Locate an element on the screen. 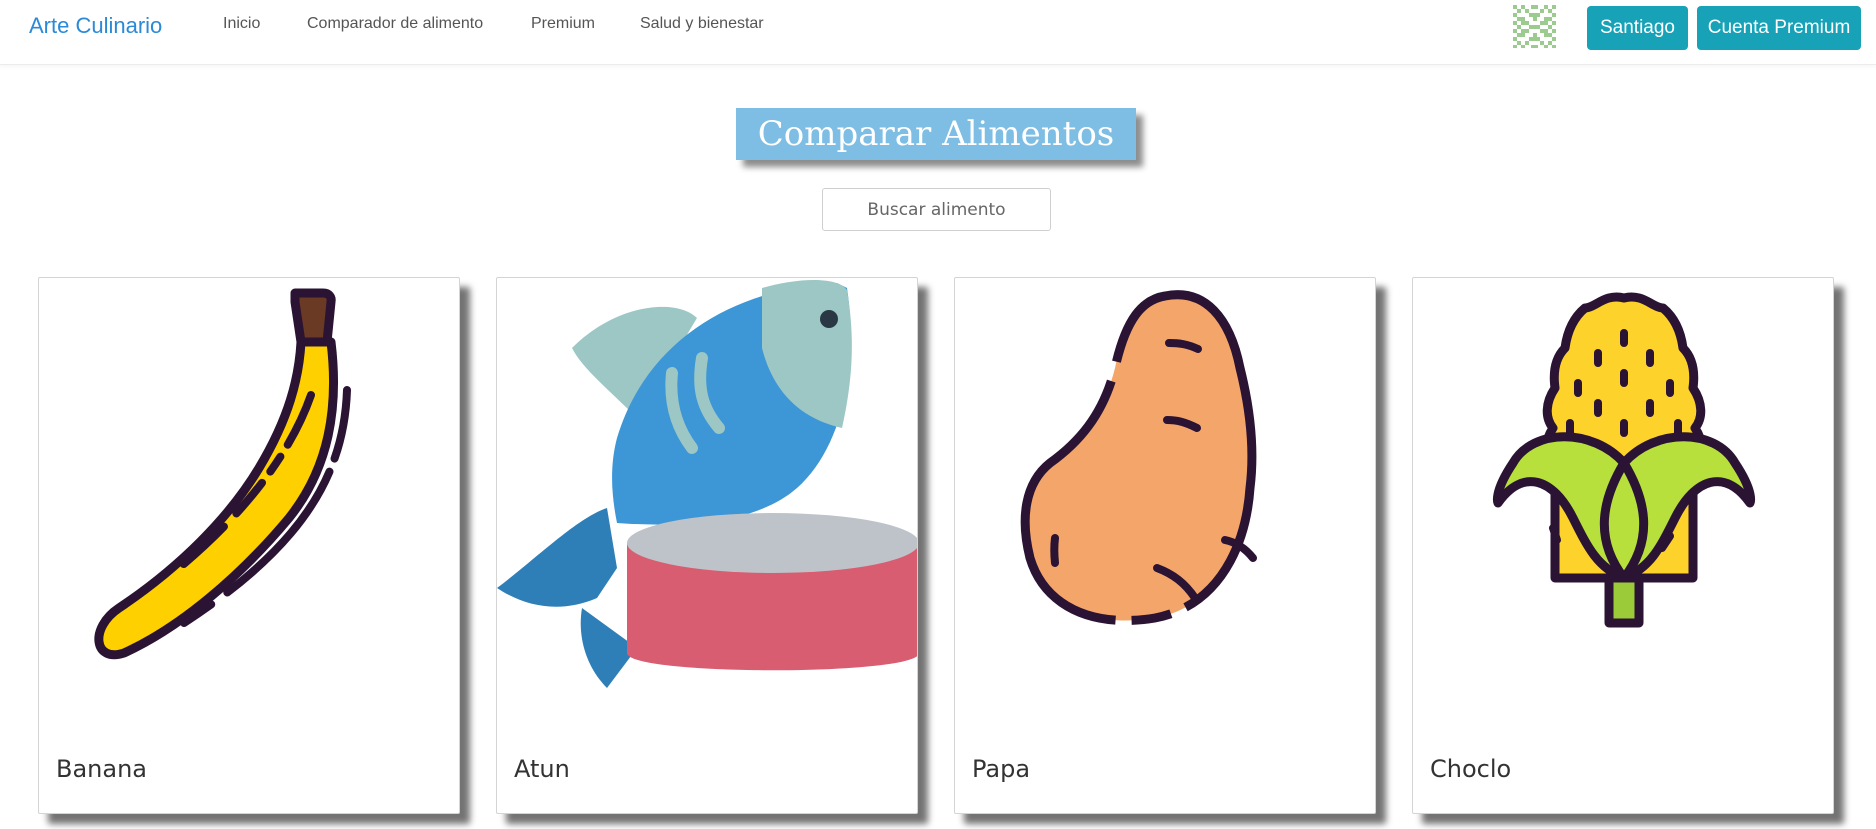 Image resolution: width=1876 pixels, height=829 pixels. food-card-label: Choclo is located at coordinates (1471, 769).